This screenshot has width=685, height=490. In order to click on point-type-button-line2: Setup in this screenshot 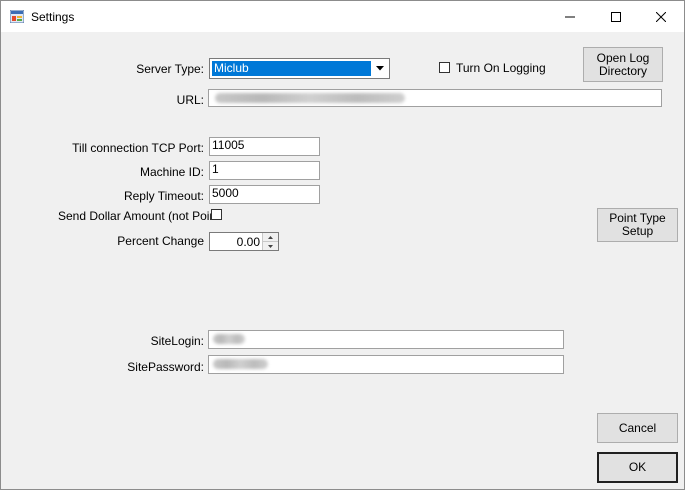, I will do `click(637, 231)`.